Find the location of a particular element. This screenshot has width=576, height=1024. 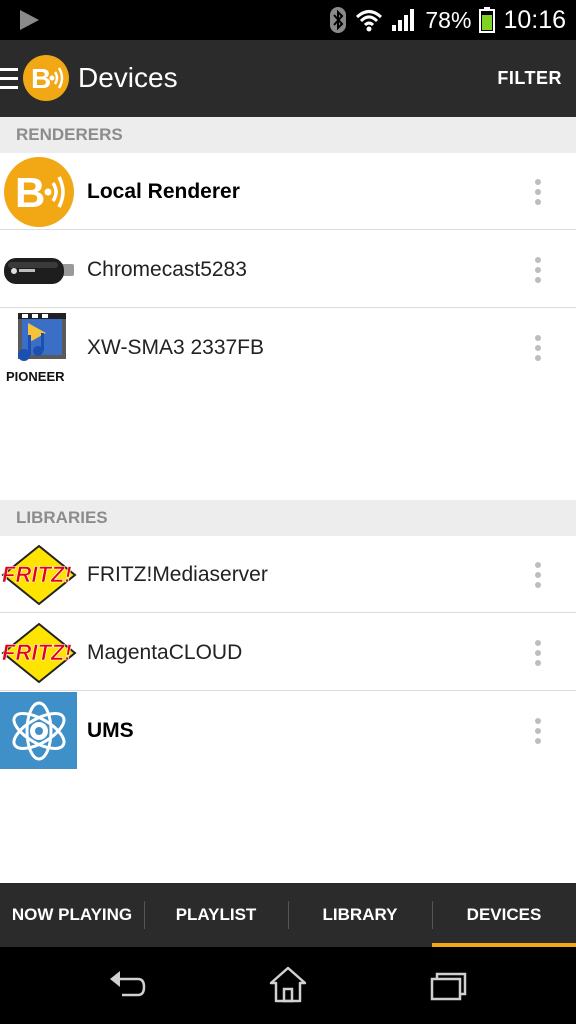

chromecast-device-icon is located at coordinates (38, 270).